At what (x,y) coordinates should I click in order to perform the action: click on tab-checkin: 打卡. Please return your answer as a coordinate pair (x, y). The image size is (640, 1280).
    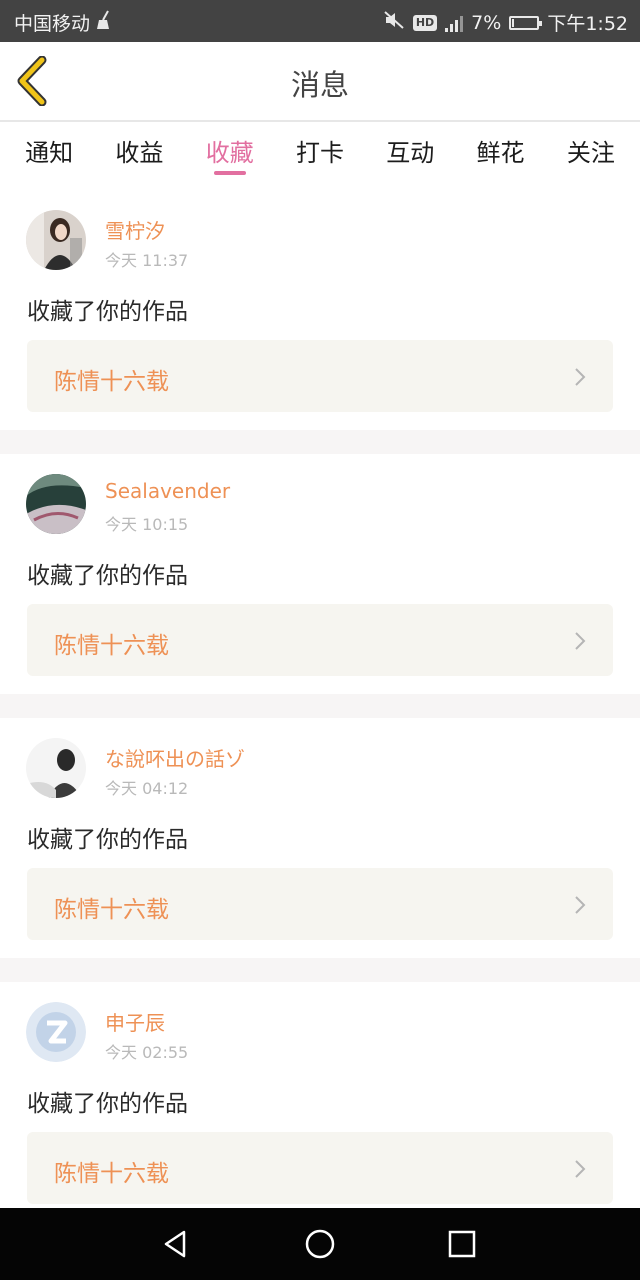
    Looking at the image, I should click on (320, 145).